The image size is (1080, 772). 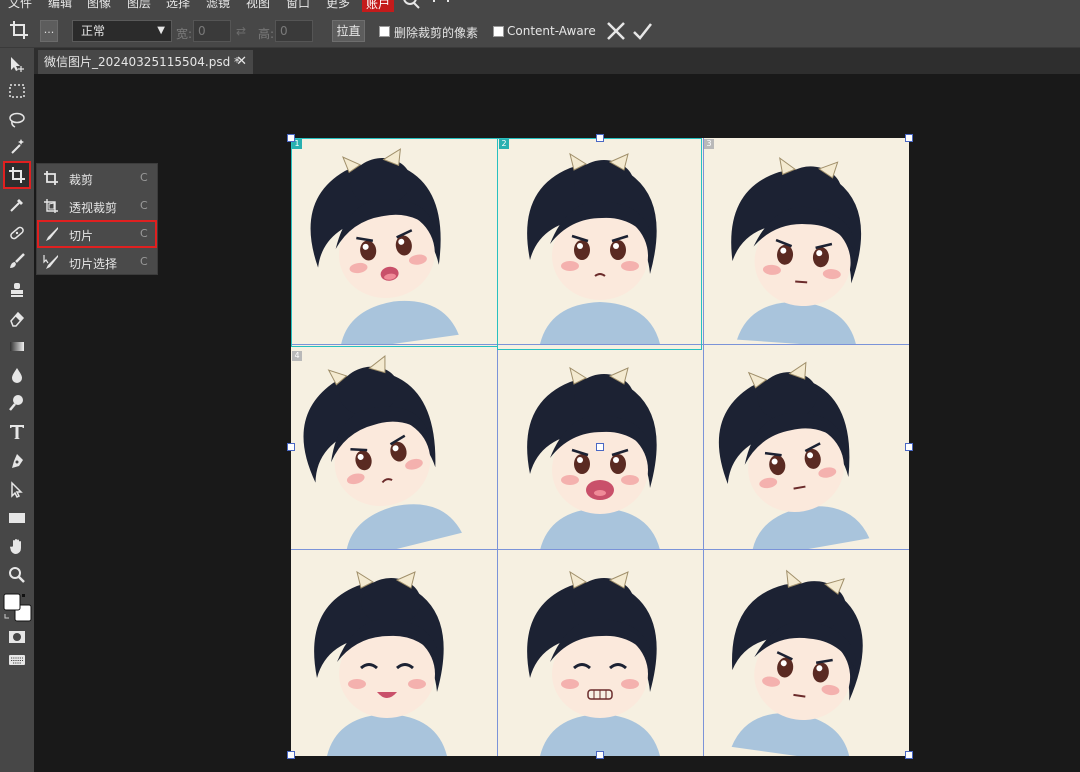 What do you see at coordinates (51, 262) in the screenshot?
I see `slice-select-icon` at bounding box center [51, 262].